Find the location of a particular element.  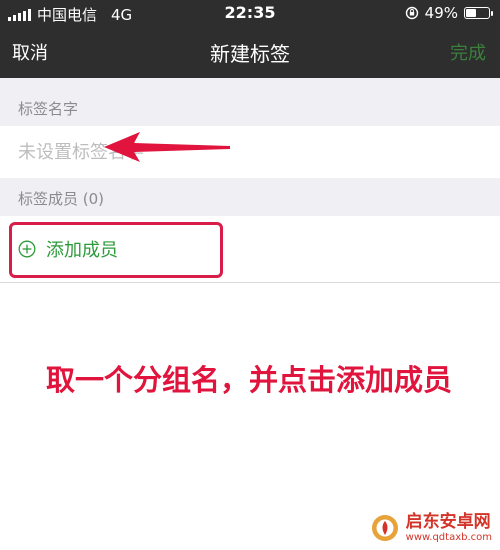

status-bar: 中国电信 4G 22:35 49% is located at coordinates (250, 13).